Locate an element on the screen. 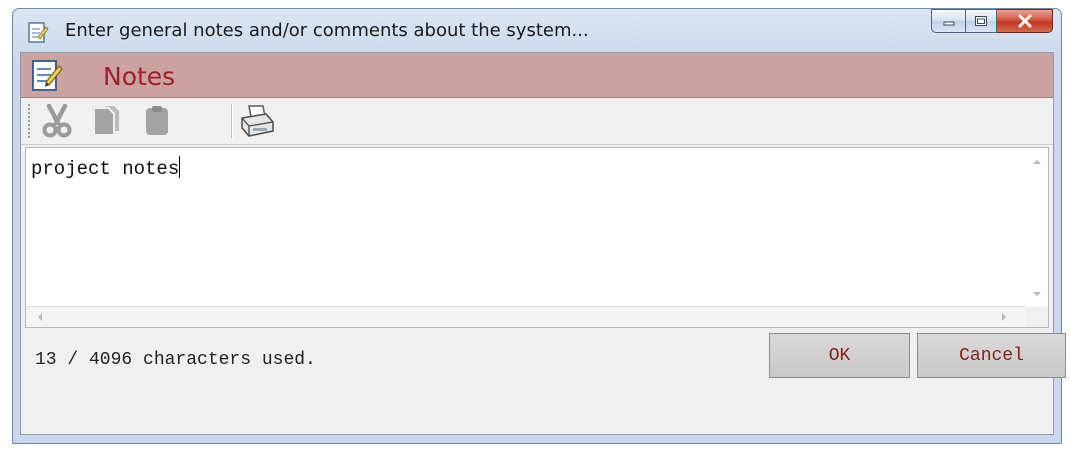 This screenshot has height=450, width=1070. printer-icon is located at coordinates (257, 121).